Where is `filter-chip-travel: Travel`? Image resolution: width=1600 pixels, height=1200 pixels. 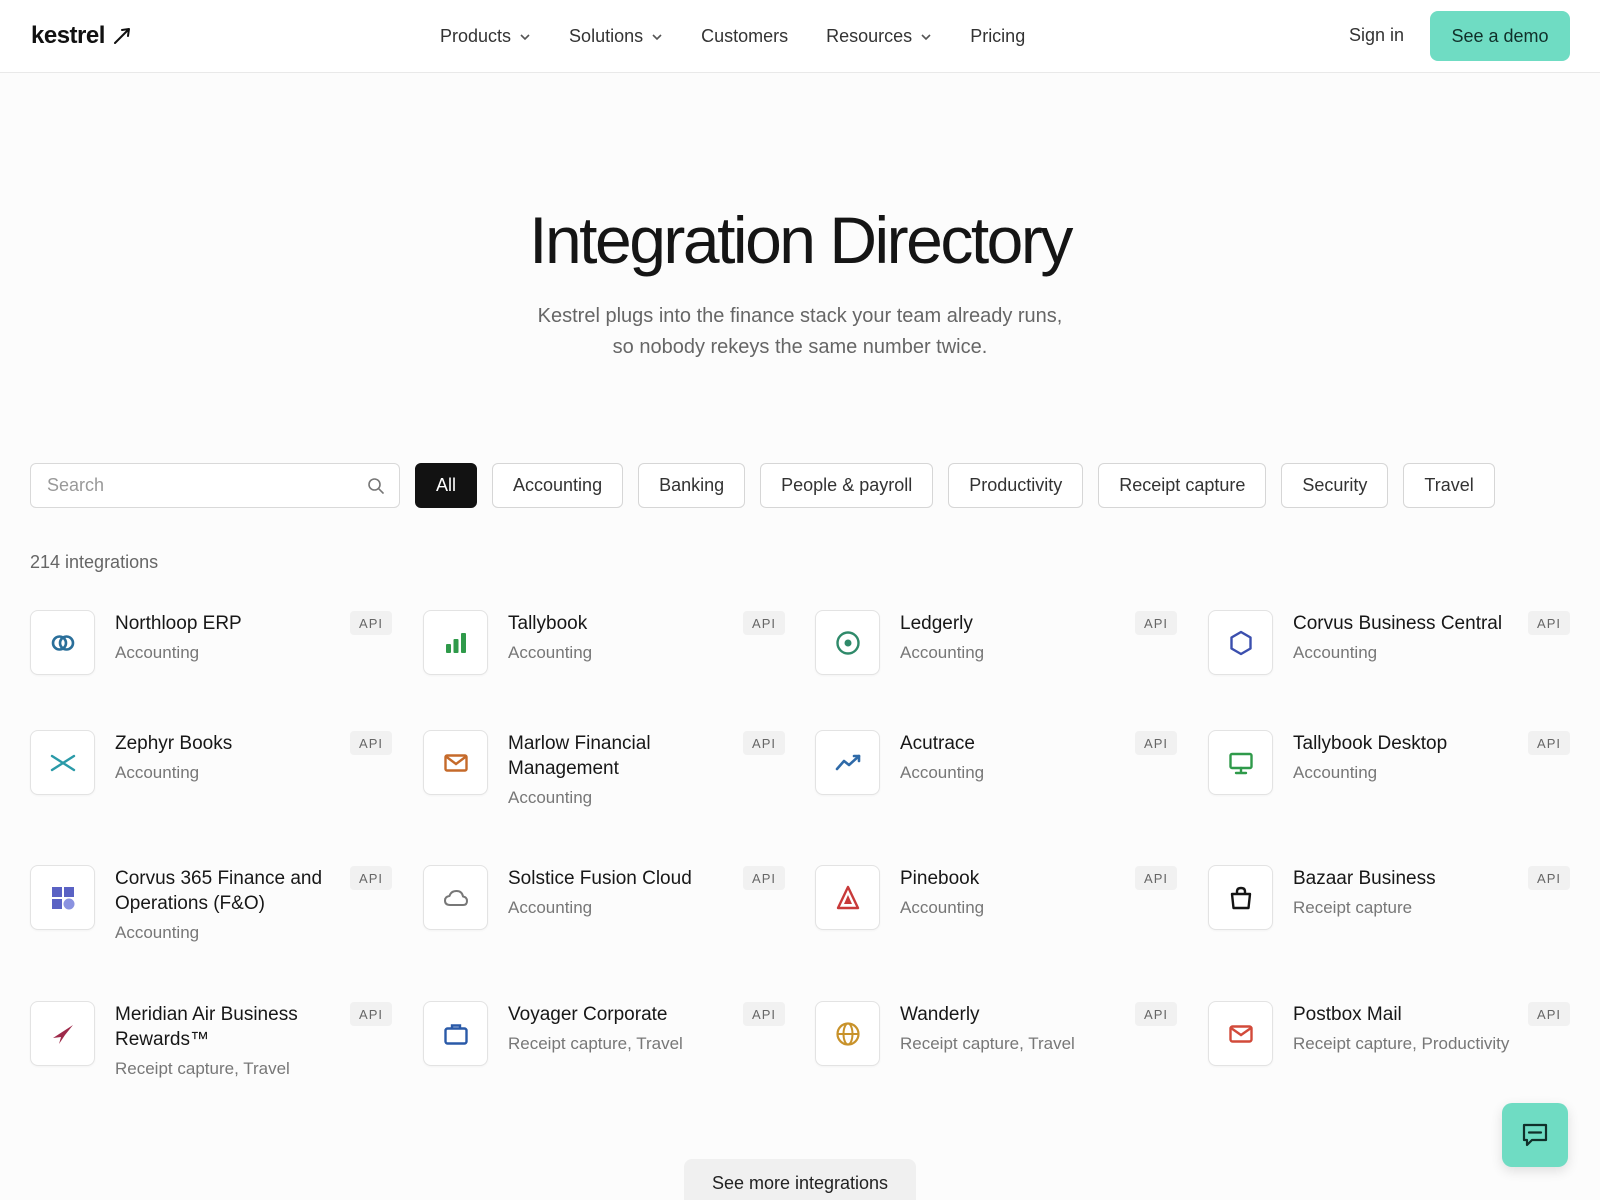 filter-chip-travel: Travel is located at coordinates (1449, 485).